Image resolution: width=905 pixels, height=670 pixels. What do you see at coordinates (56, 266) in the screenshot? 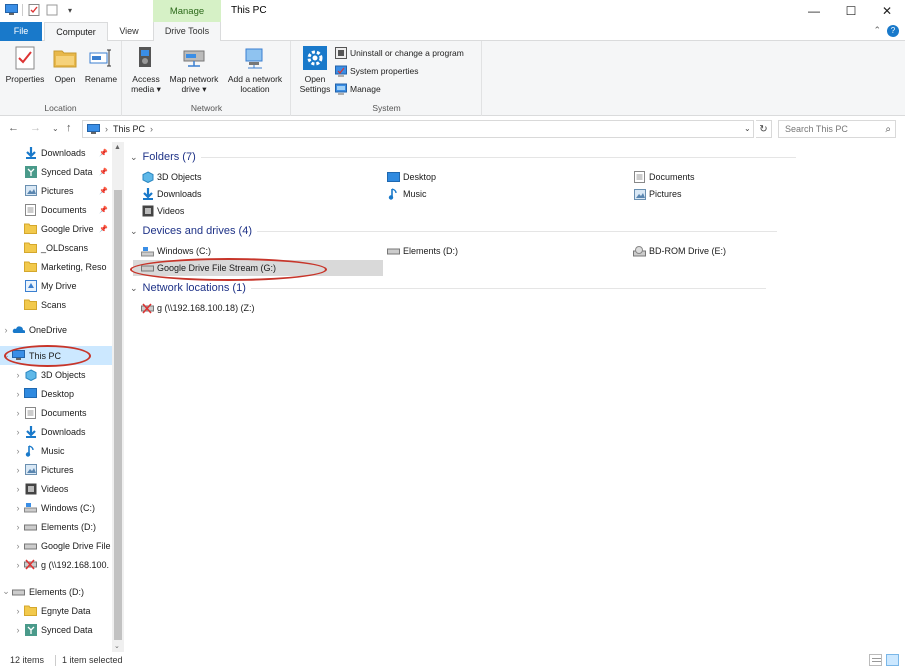
I see `nav-item-marketing: Marketing, Reso` at bounding box center [56, 266].